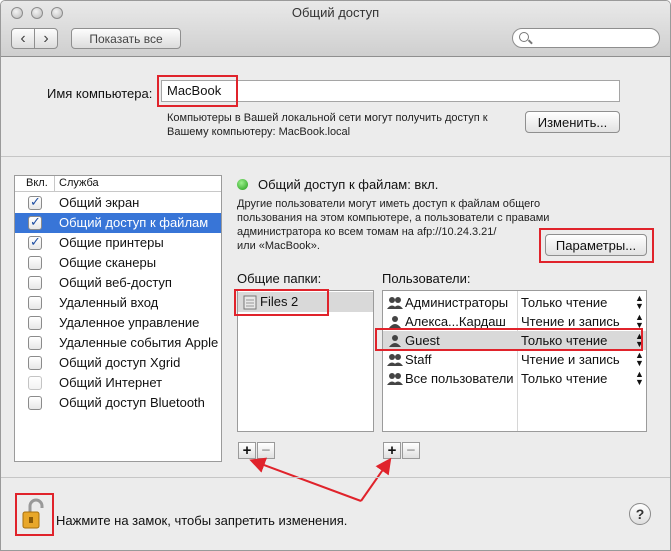 This screenshot has width=671, height=551. I want to click on annotation-arrows, so click(320, 479).